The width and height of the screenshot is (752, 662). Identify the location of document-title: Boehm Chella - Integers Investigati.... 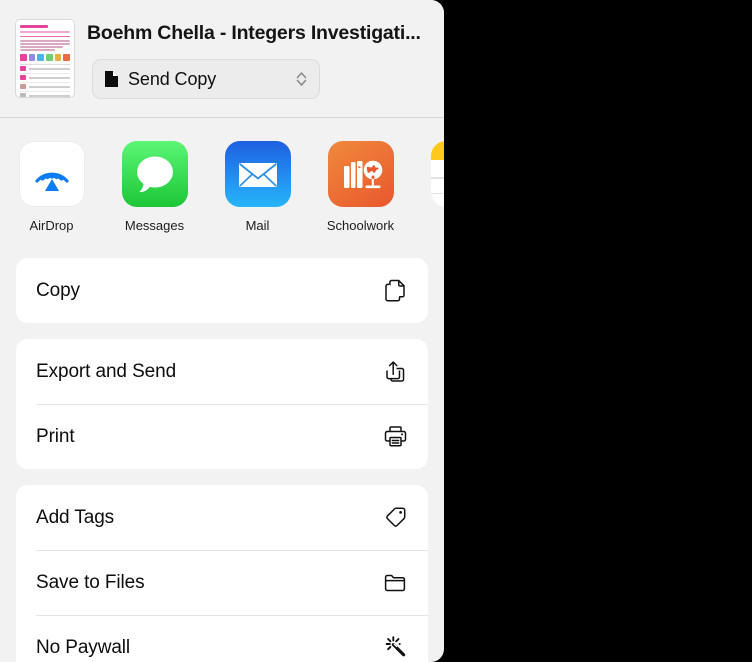
(254, 33).